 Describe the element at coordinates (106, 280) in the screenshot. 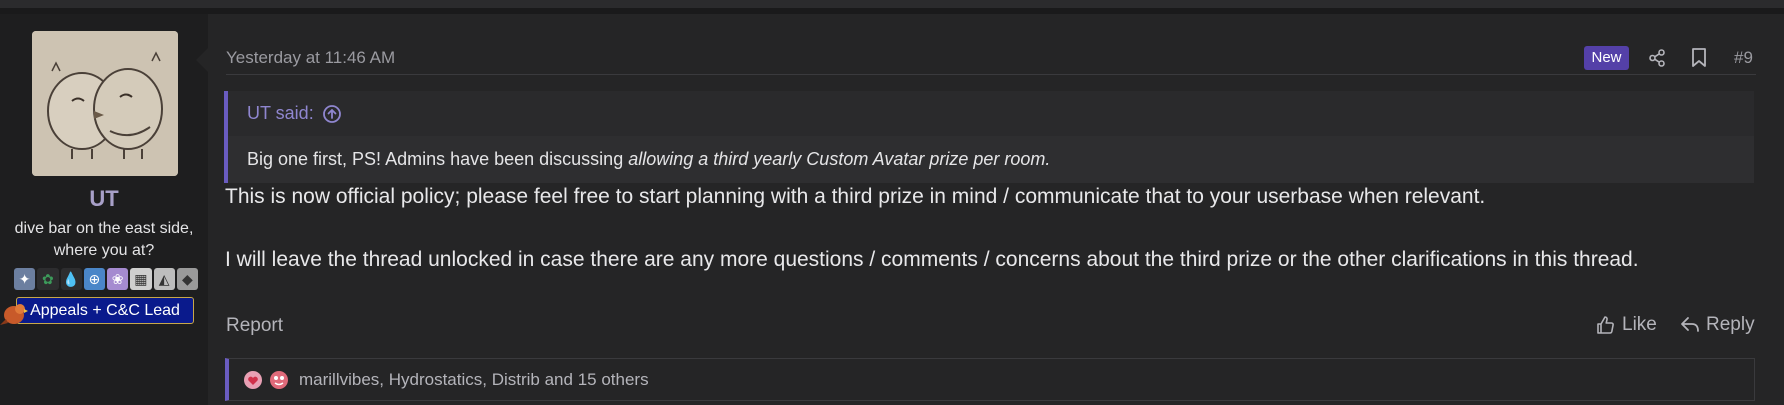

I see `user-badges: ✦ ✿ 💧 ⊕ ❀ ▦ ◭ ◆` at that location.